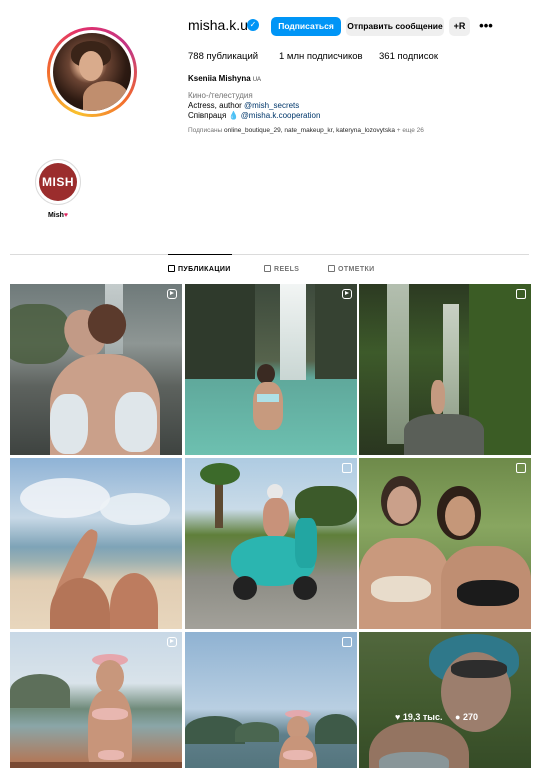 This screenshot has height=768, width=539. What do you see at coordinates (356, 269) in the screenshot?
I see `tab-tagged-label: ОТМЕТКИ` at bounding box center [356, 269].